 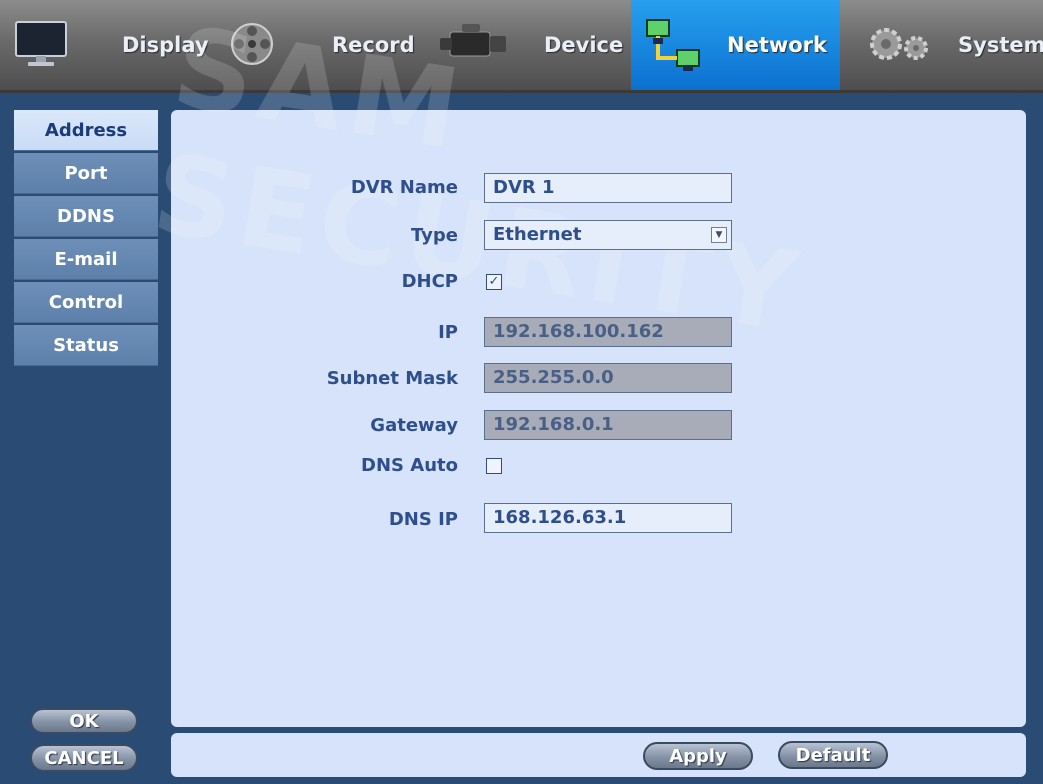 I want to click on side-item-control-label: Control, so click(x=86, y=302).